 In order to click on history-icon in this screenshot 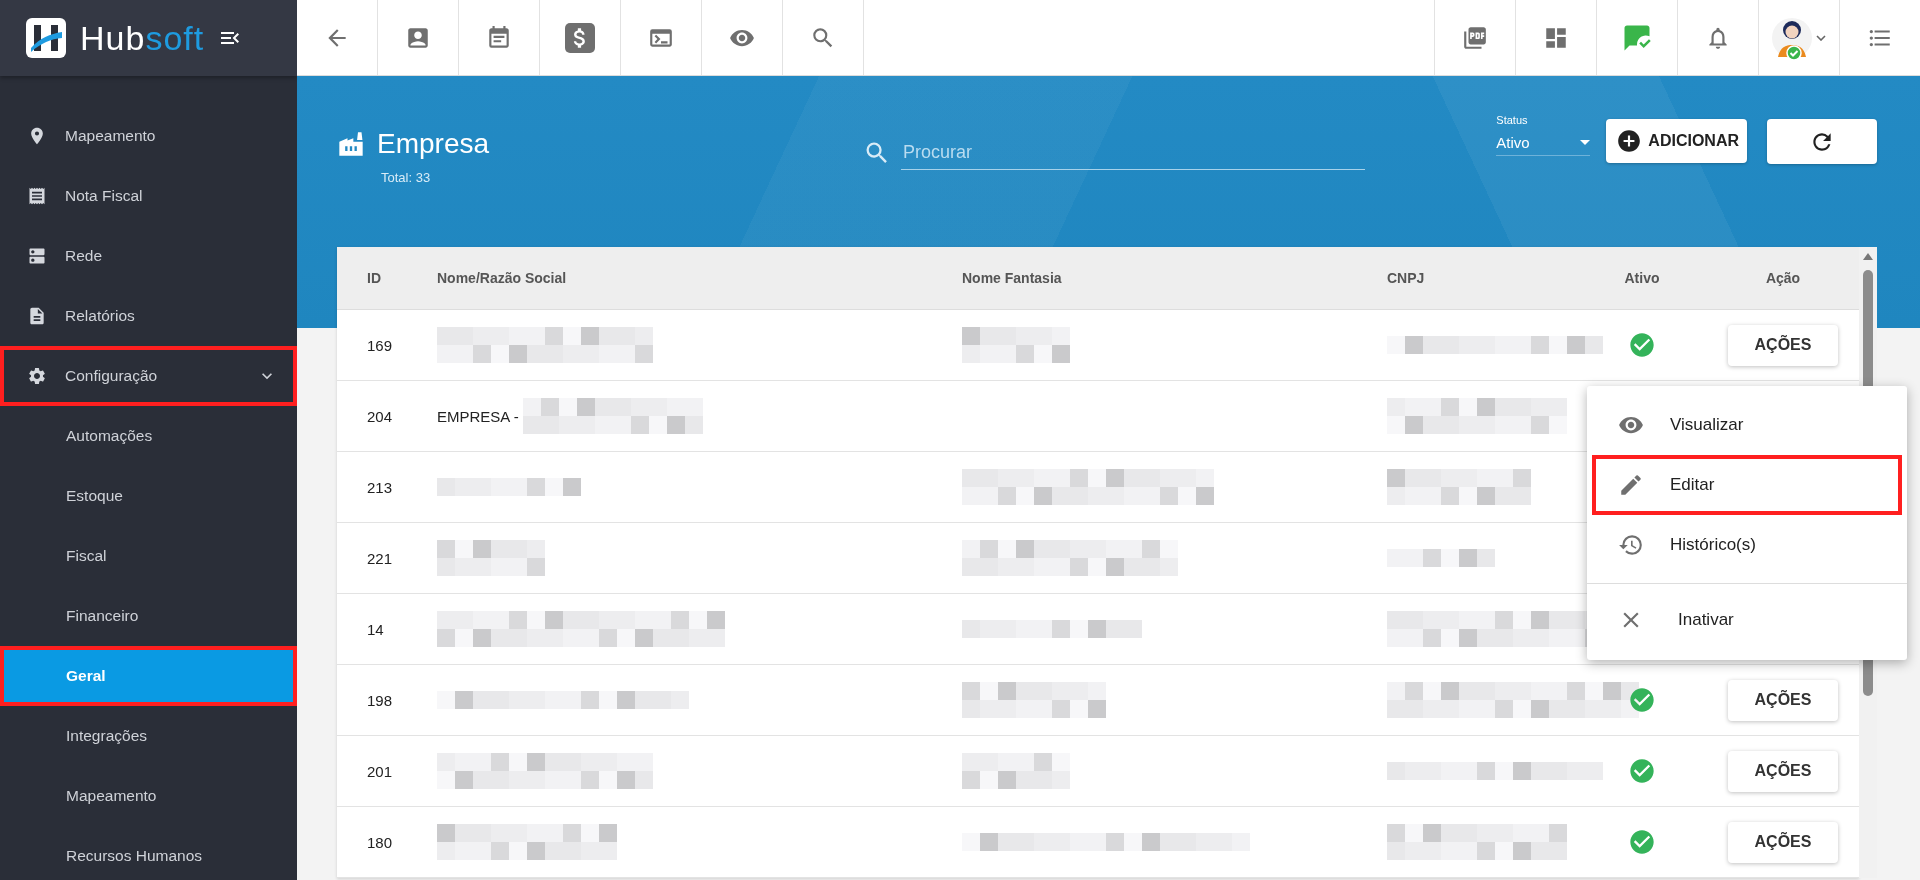, I will do `click(1631, 545)`.